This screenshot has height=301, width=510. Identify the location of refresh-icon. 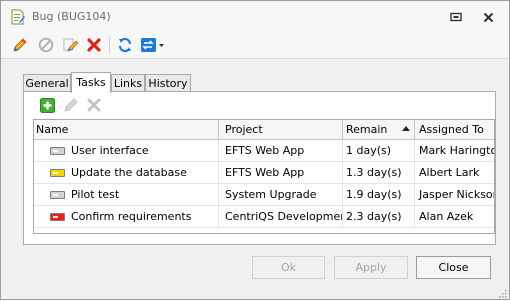
(125, 45).